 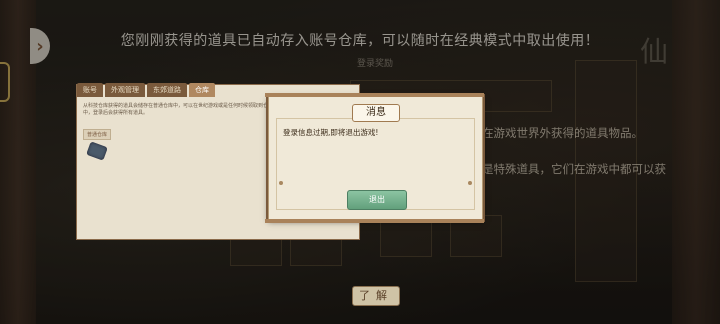 What do you see at coordinates (374, 95) in the screenshot?
I see `dialog-top-bar` at bounding box center [374, 95].